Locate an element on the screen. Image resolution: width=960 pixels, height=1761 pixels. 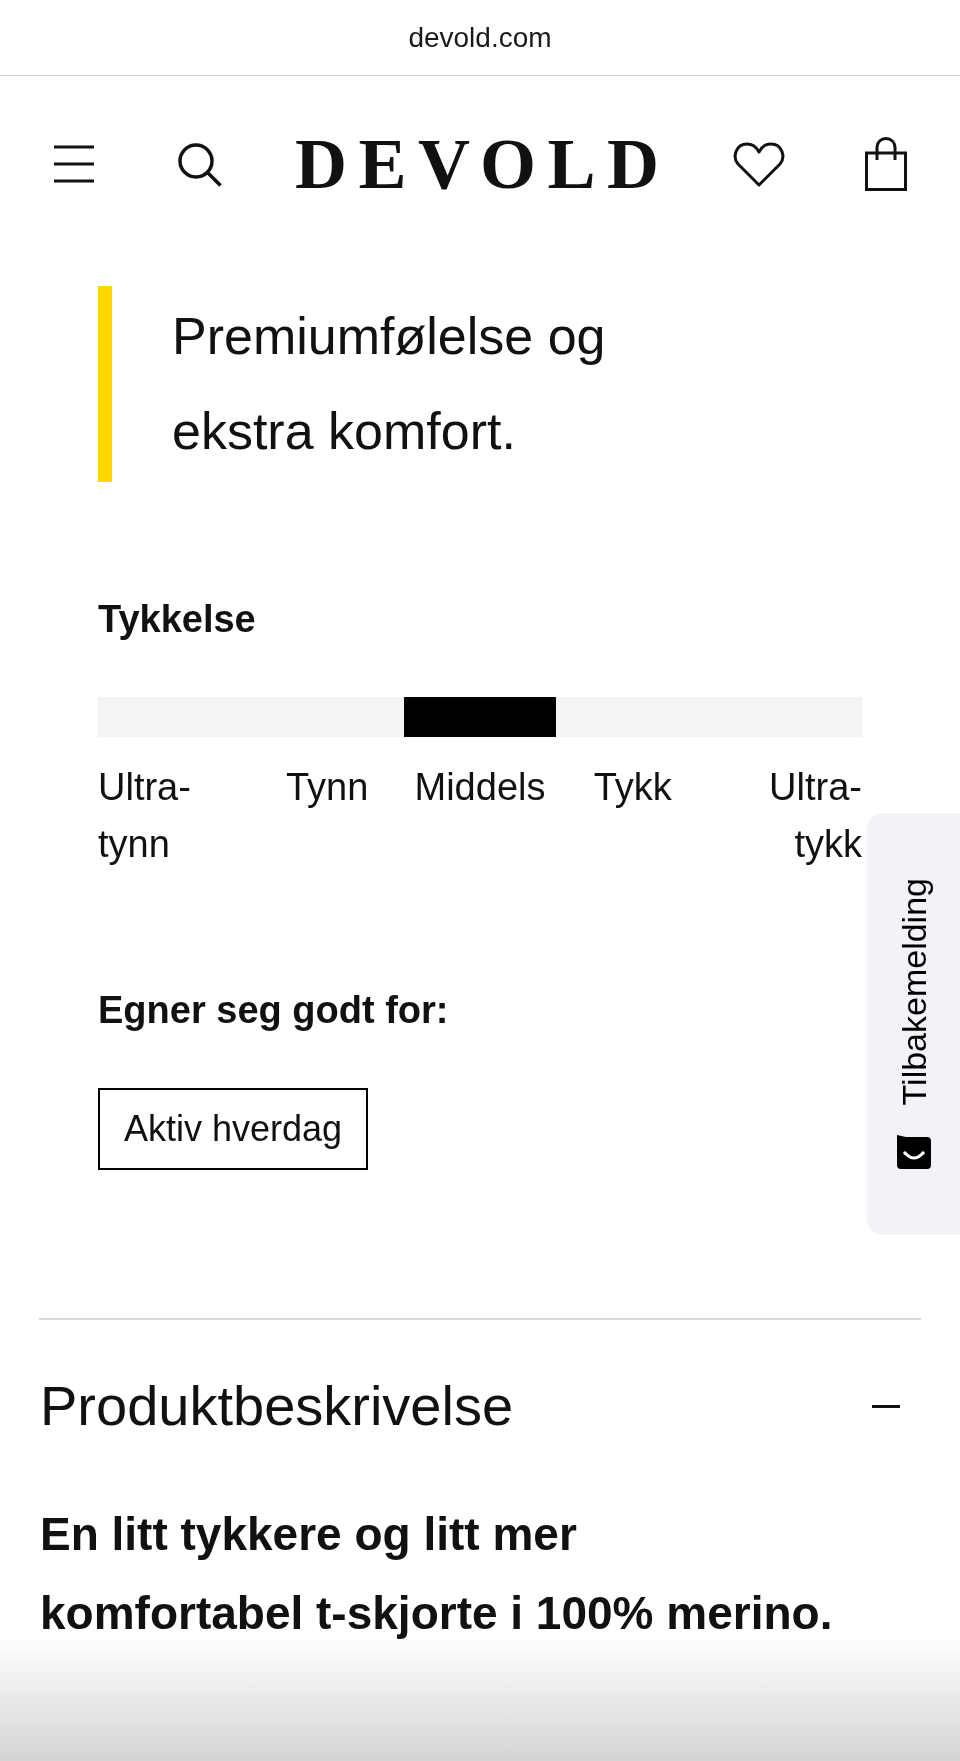
search-icon is located at coordinates (199, 164).